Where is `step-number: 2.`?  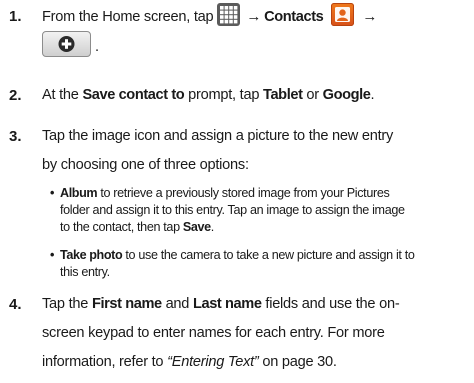 step-number: 2. is located at coordinates (15, 95).